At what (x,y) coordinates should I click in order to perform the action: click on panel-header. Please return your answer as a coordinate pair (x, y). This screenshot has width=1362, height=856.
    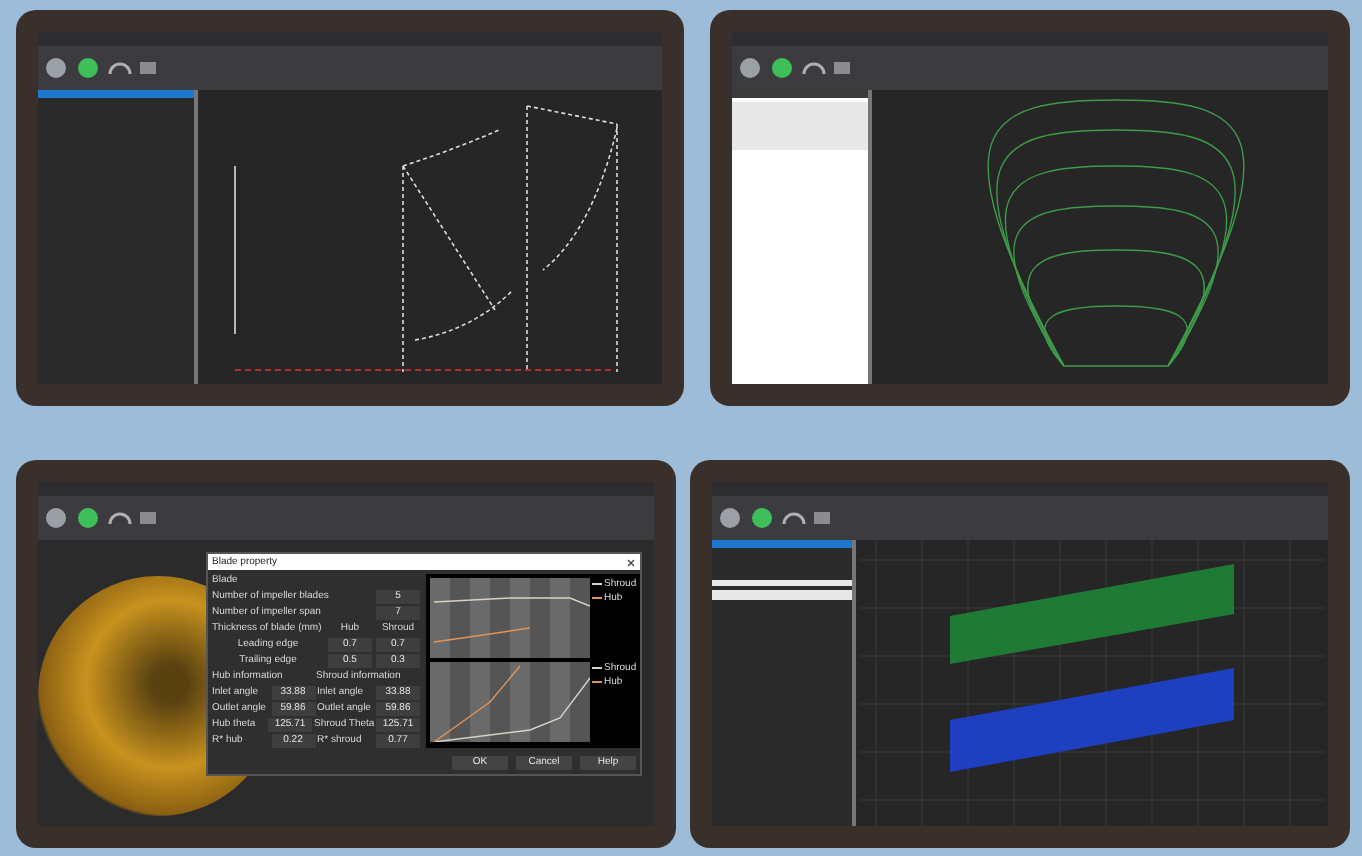
    Looking at the image, I should click on (782, 544).